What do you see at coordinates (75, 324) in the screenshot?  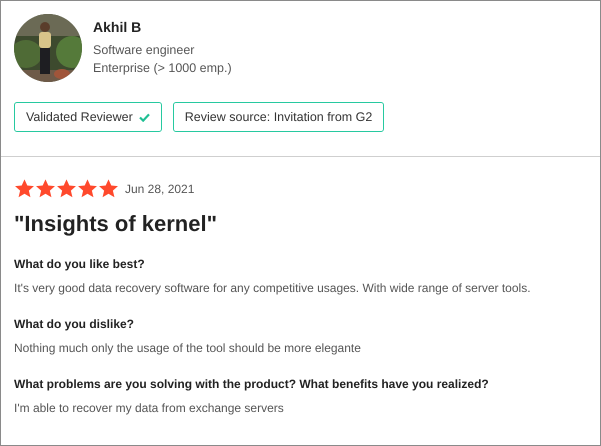 I see `question-heading: What do you dislike?` at bounding box center [75, 324].